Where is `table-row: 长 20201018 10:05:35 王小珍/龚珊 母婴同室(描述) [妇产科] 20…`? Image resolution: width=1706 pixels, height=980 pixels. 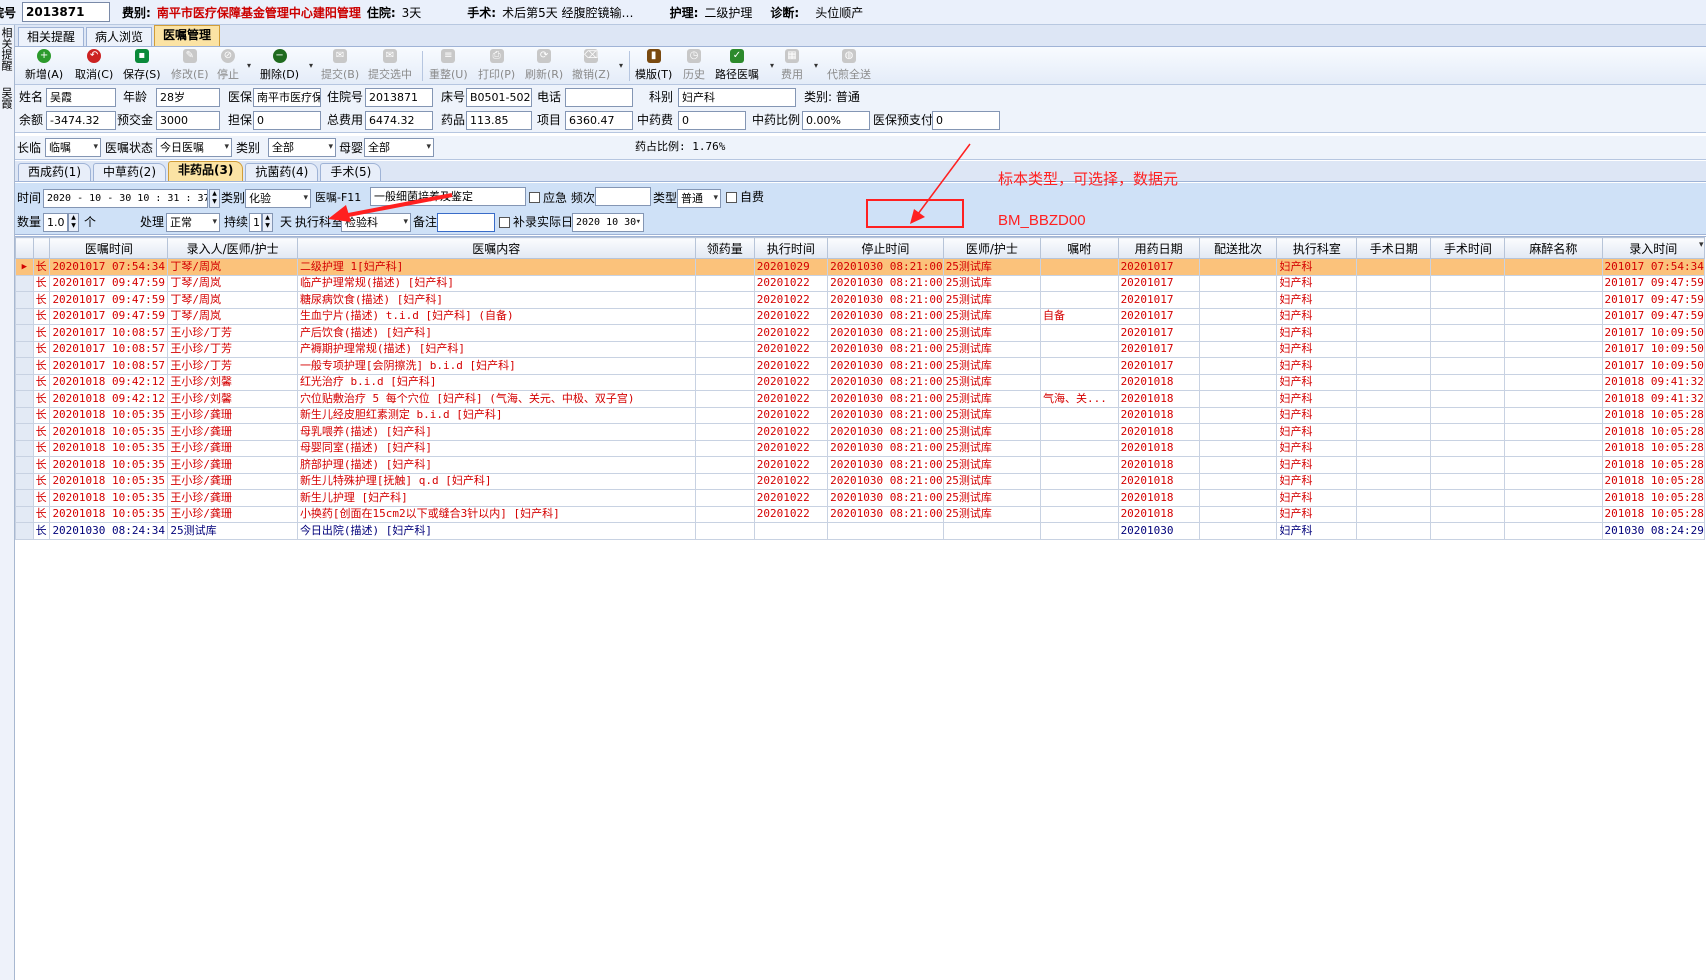
table-row: 长 20201018 10:05:35 王小珍/龚珊 母婴同室(描述) [妇产科] 20… is located at coordinates (860, 448).